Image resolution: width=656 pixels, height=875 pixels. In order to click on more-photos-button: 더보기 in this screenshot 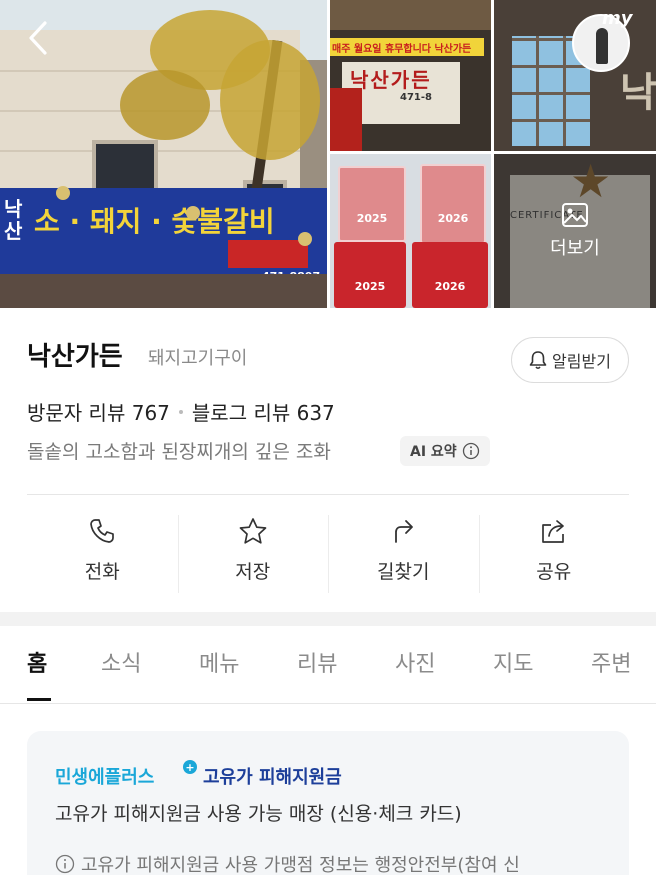, I will do `click(575, 231)`.